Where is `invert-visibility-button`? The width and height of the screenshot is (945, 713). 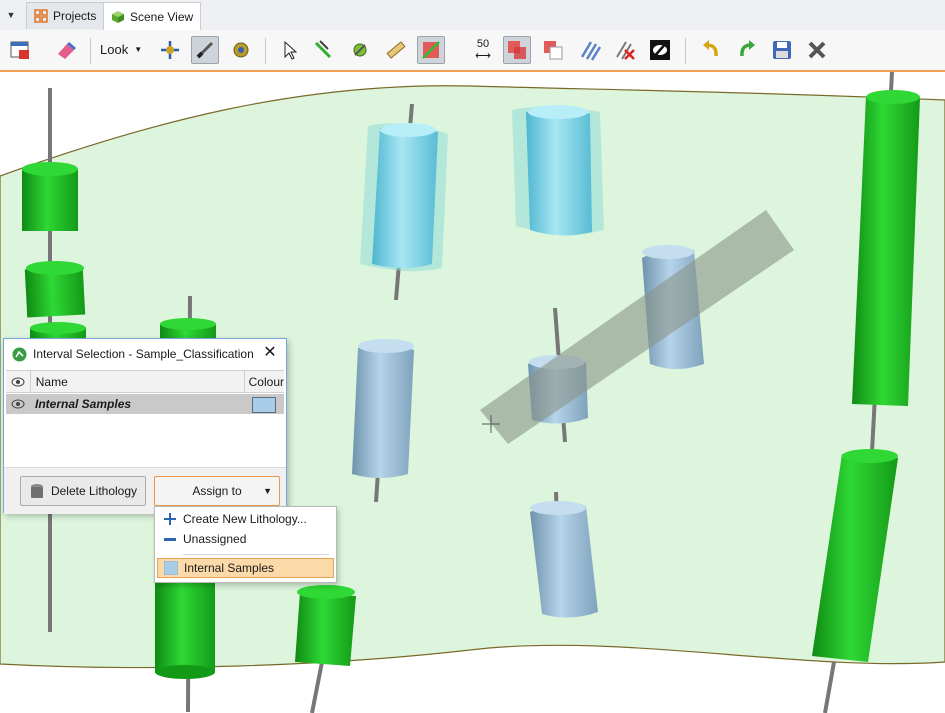 invert-visibility-button is located at coordinates (660, 50).